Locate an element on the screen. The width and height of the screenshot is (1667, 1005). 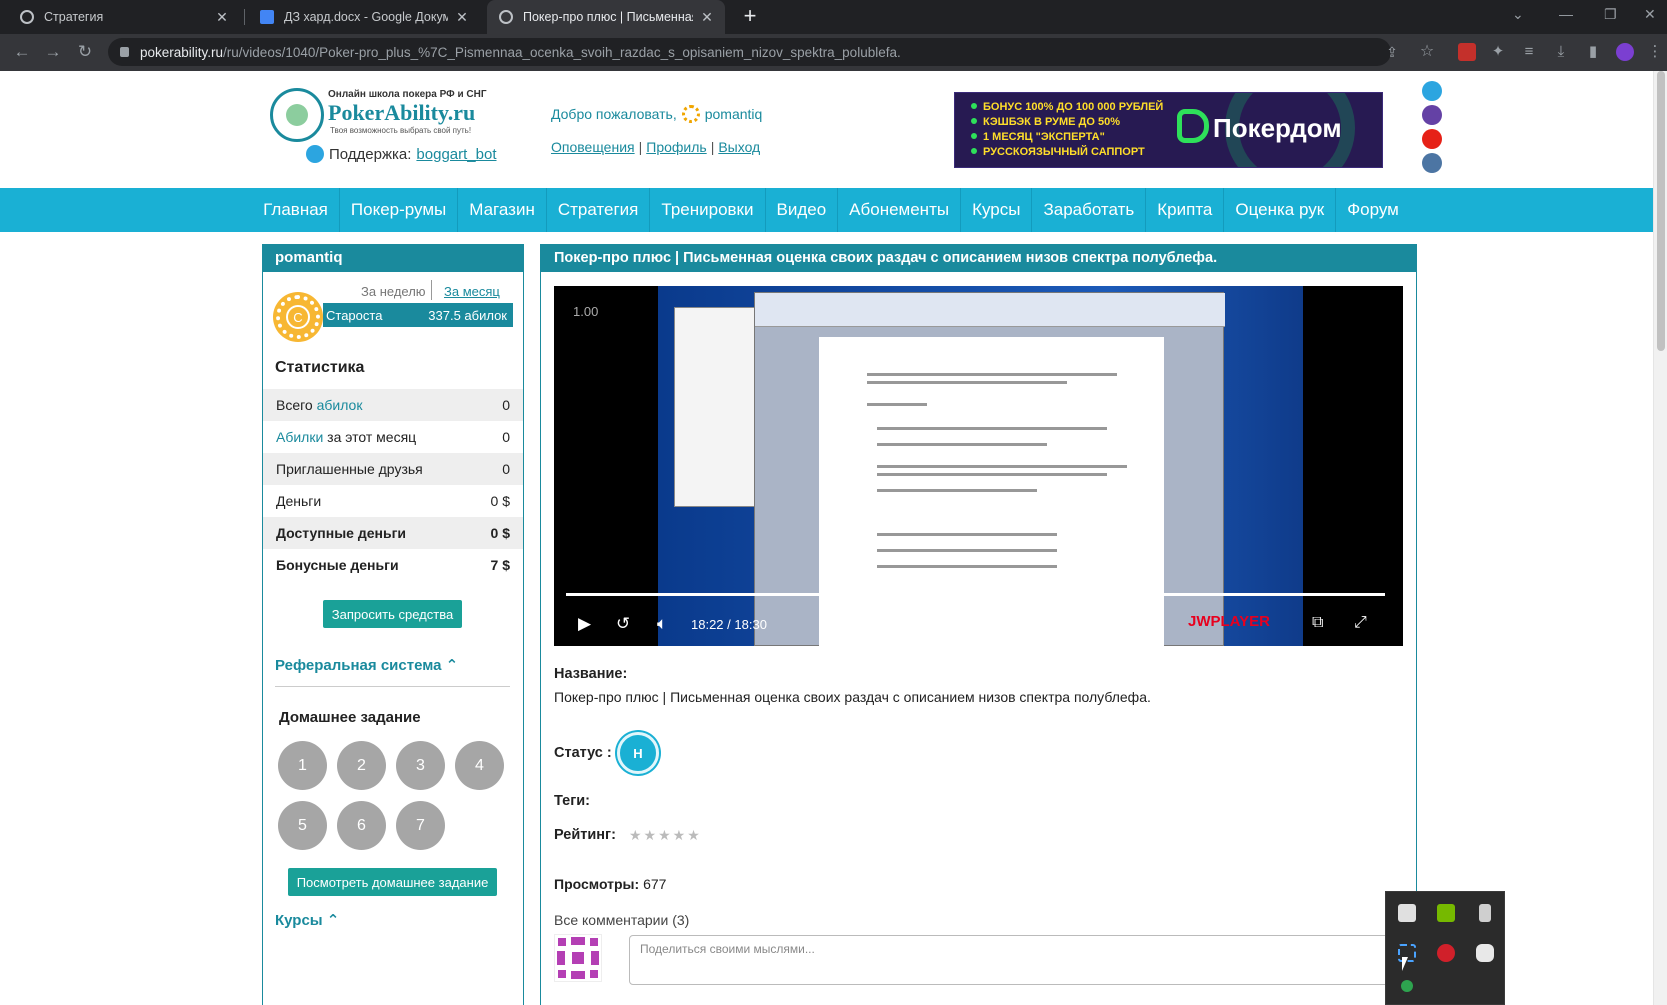
nav-courses: Курсы is located at coordinates (997, 210).